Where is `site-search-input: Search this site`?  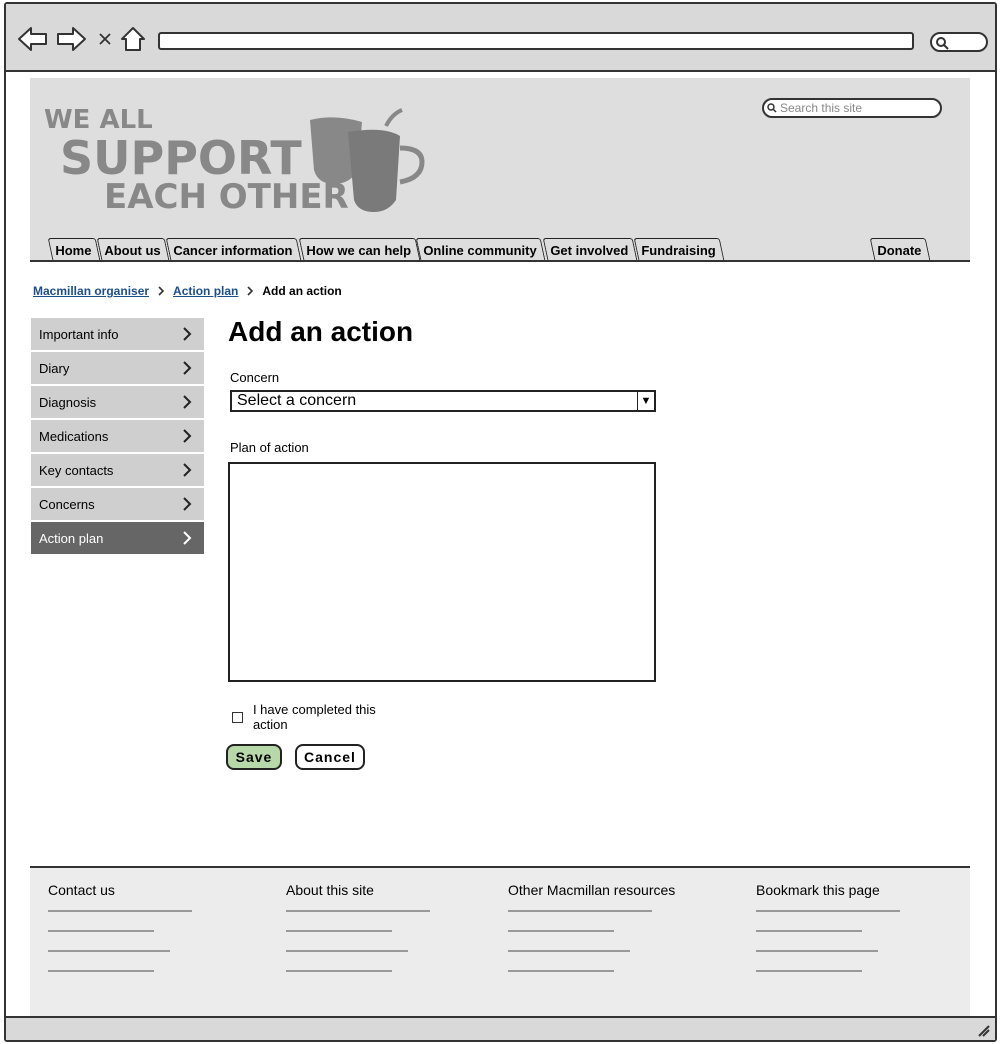
site-search-input: Search this site is located at coordinates (852, 108).